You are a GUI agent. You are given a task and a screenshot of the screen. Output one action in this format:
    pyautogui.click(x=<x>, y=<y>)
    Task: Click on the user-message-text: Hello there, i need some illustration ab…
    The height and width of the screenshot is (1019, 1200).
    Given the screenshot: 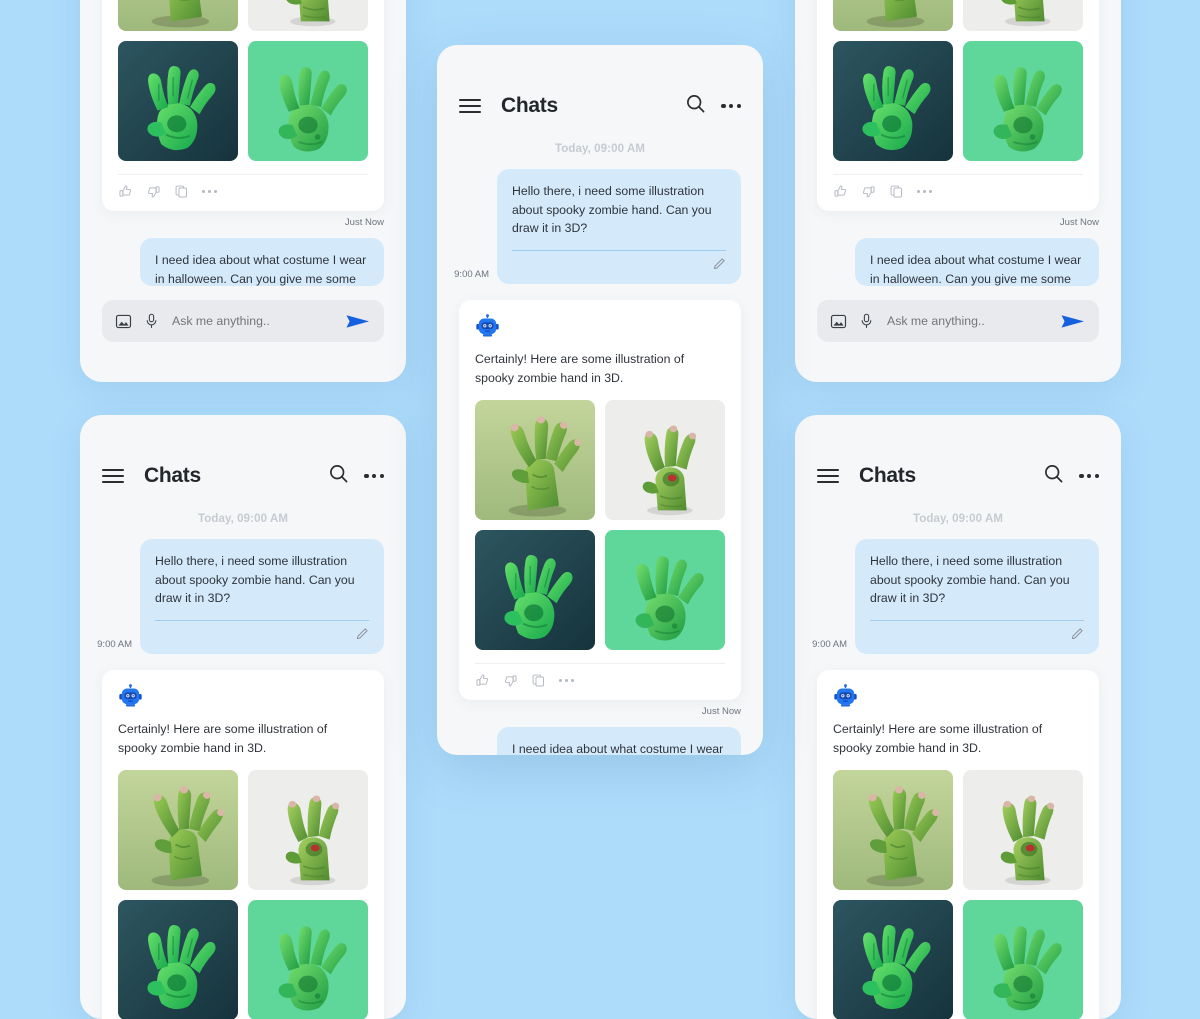 What is the action you would take?
    pyautogui.click(x=255, y=580)
    